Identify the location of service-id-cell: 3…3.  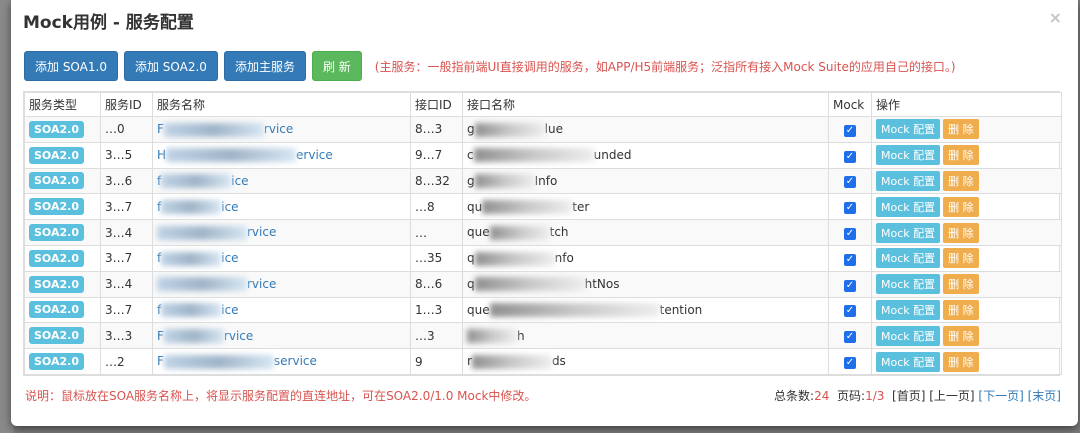
(126, 336).